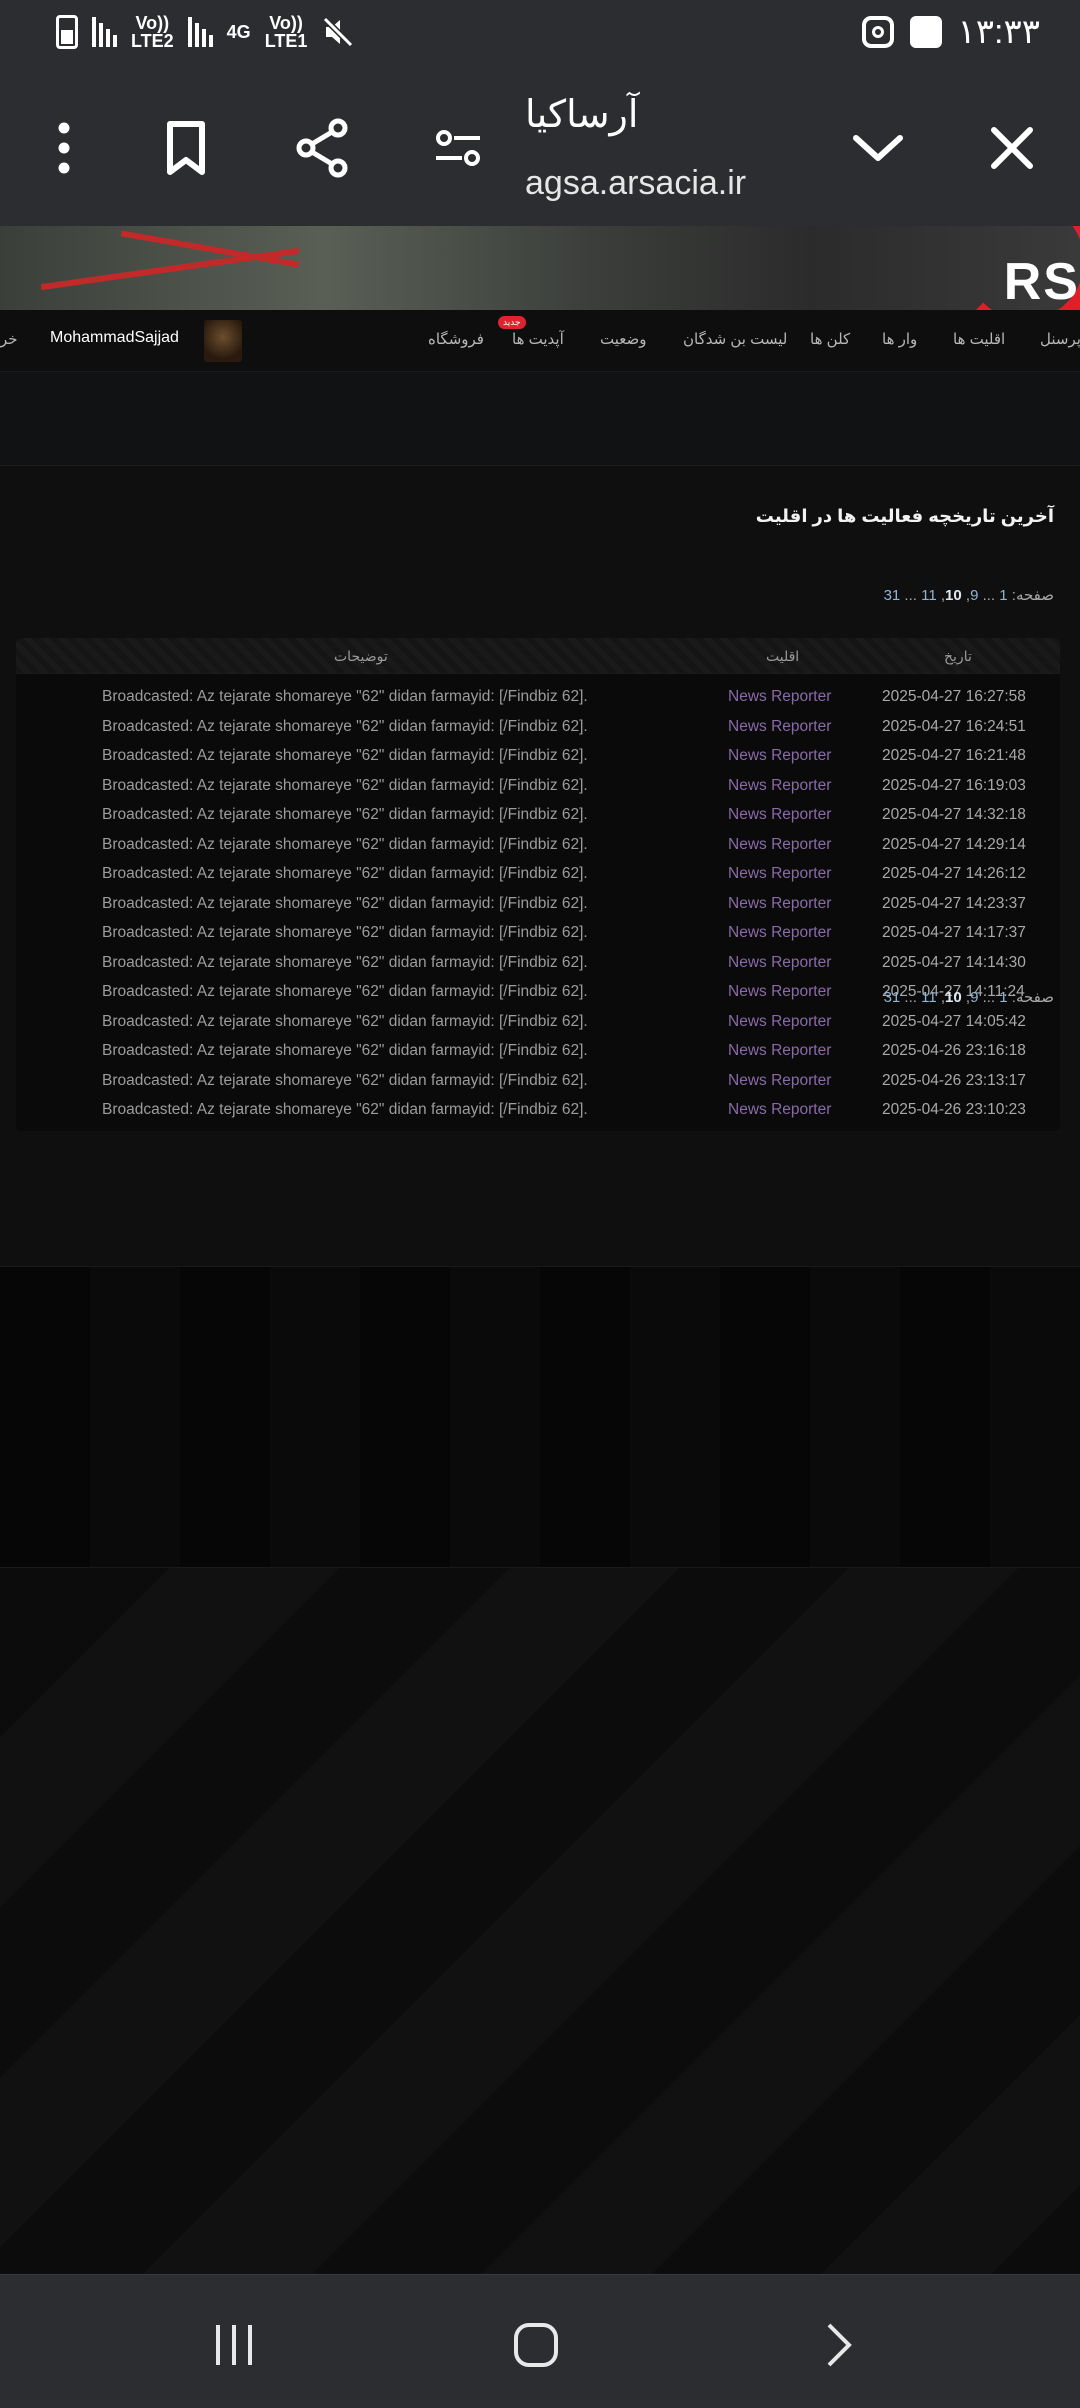  What do you see at coordinates (1060, 339) in the screenshot?
I see `nav-item-personnel: پرسنل` at bounding box center [1060, 339].